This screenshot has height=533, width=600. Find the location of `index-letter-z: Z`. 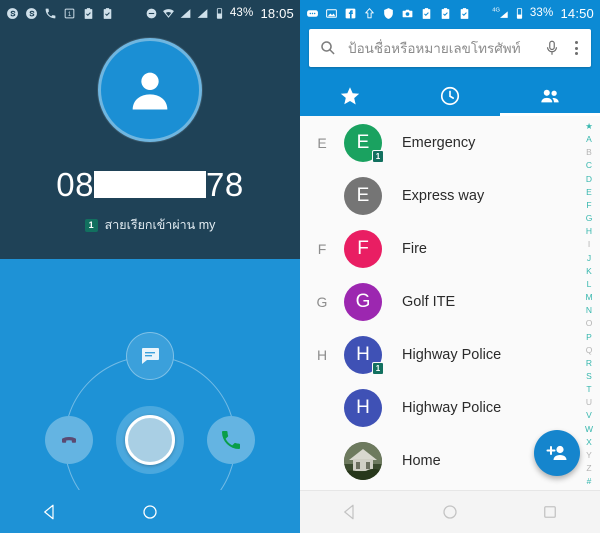

index-letter-z: Z is located at coordinates (588, 468).